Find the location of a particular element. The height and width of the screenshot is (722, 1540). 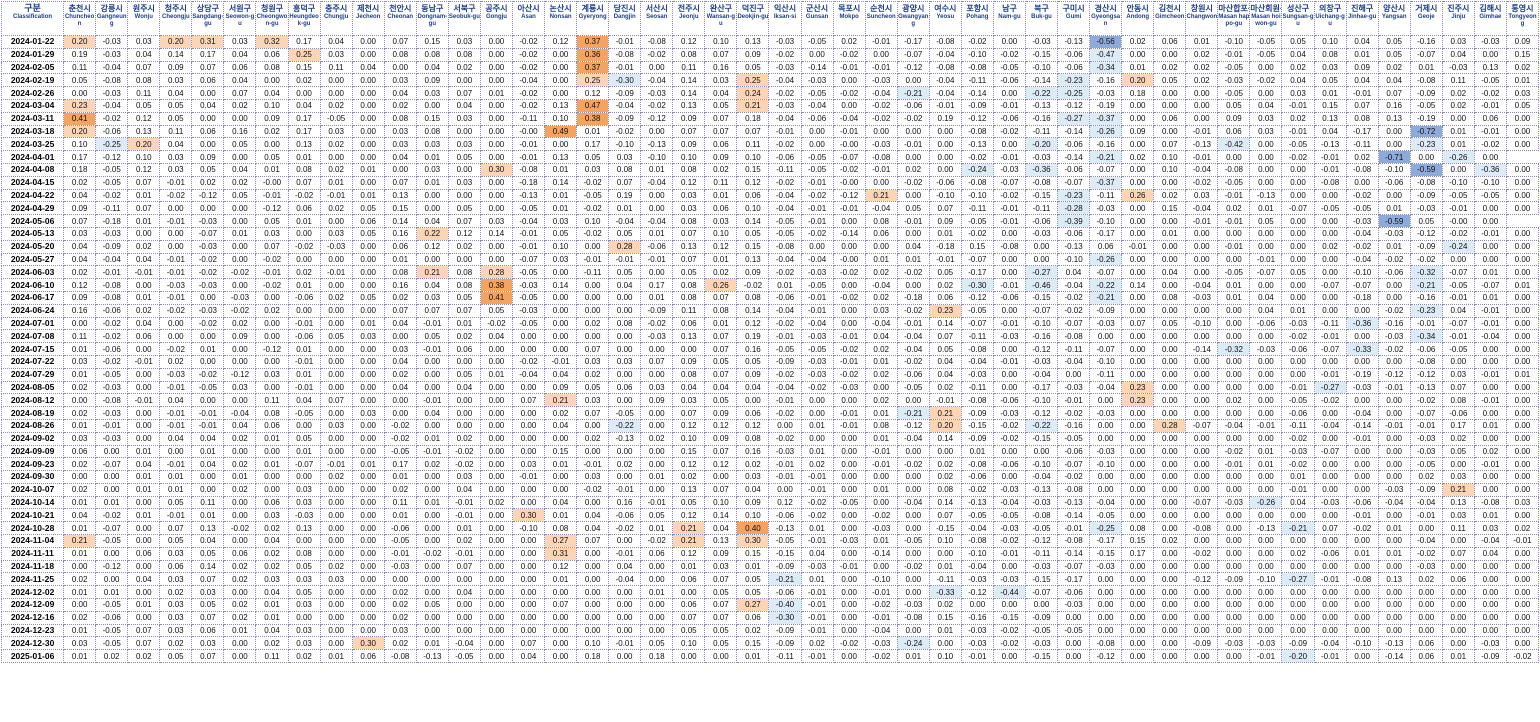

table-cell: 0.12 is located at coordinates (689, 182).